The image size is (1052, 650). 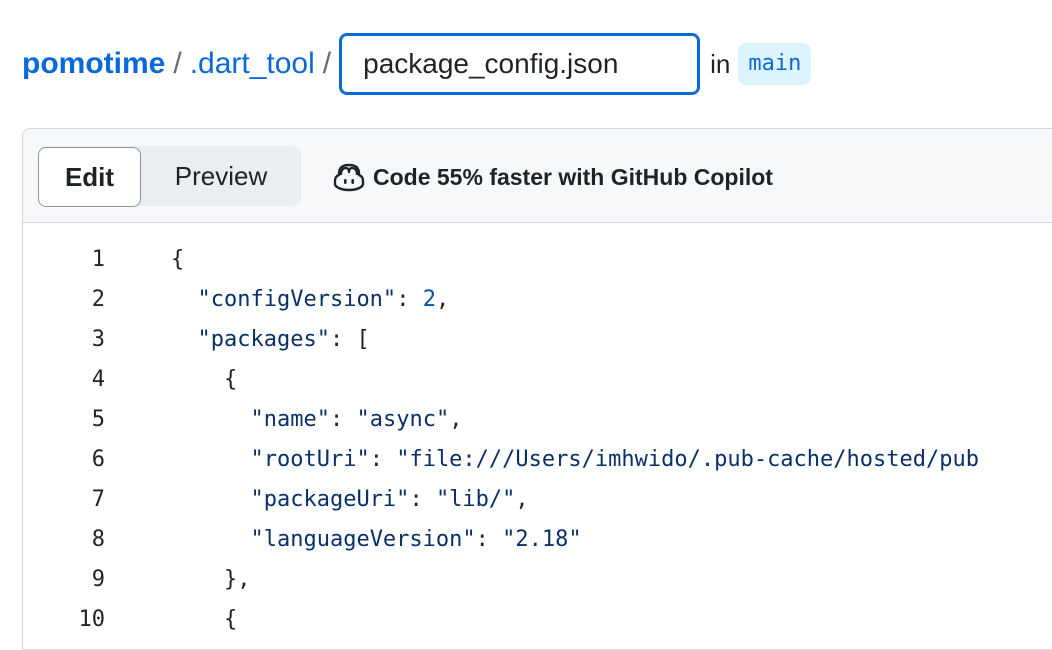 I want to click on breadcrumb: pomotime / .dart_tool / in main, so click(x=417, y=64).